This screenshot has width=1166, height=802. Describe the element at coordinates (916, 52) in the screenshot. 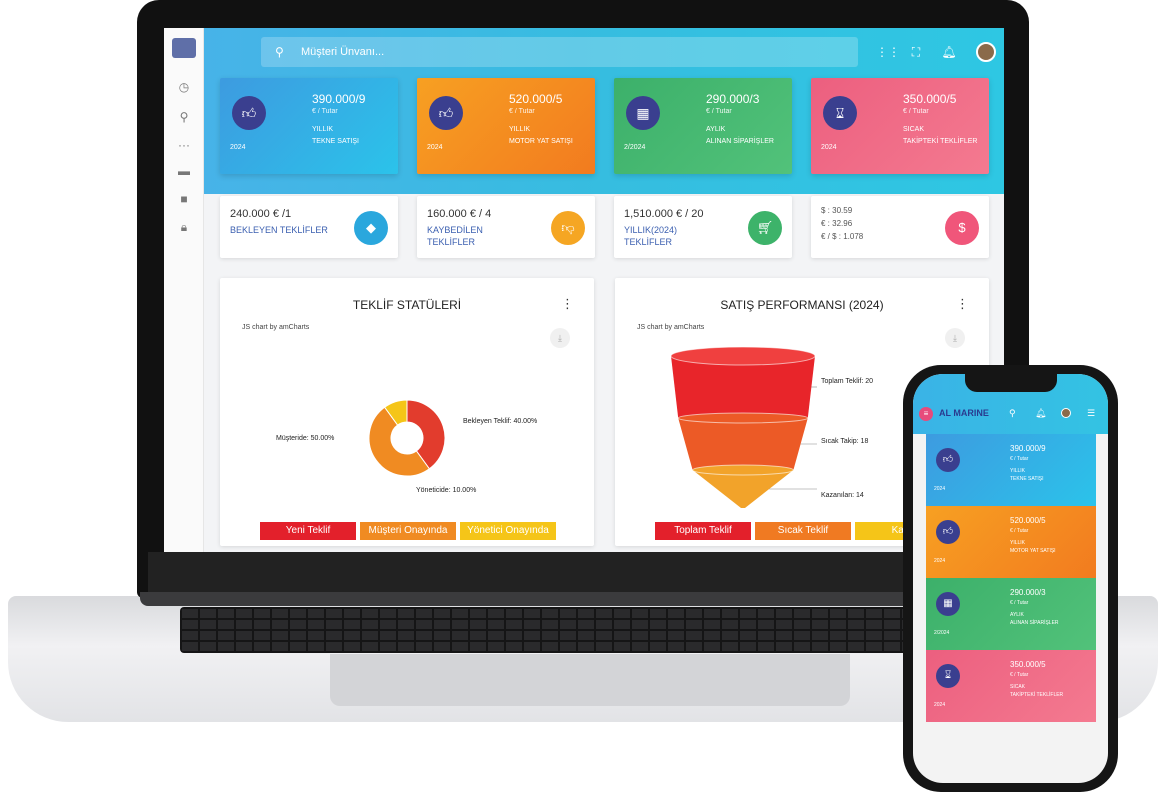

I see `fullscreen-icon: ⛶` at that location.